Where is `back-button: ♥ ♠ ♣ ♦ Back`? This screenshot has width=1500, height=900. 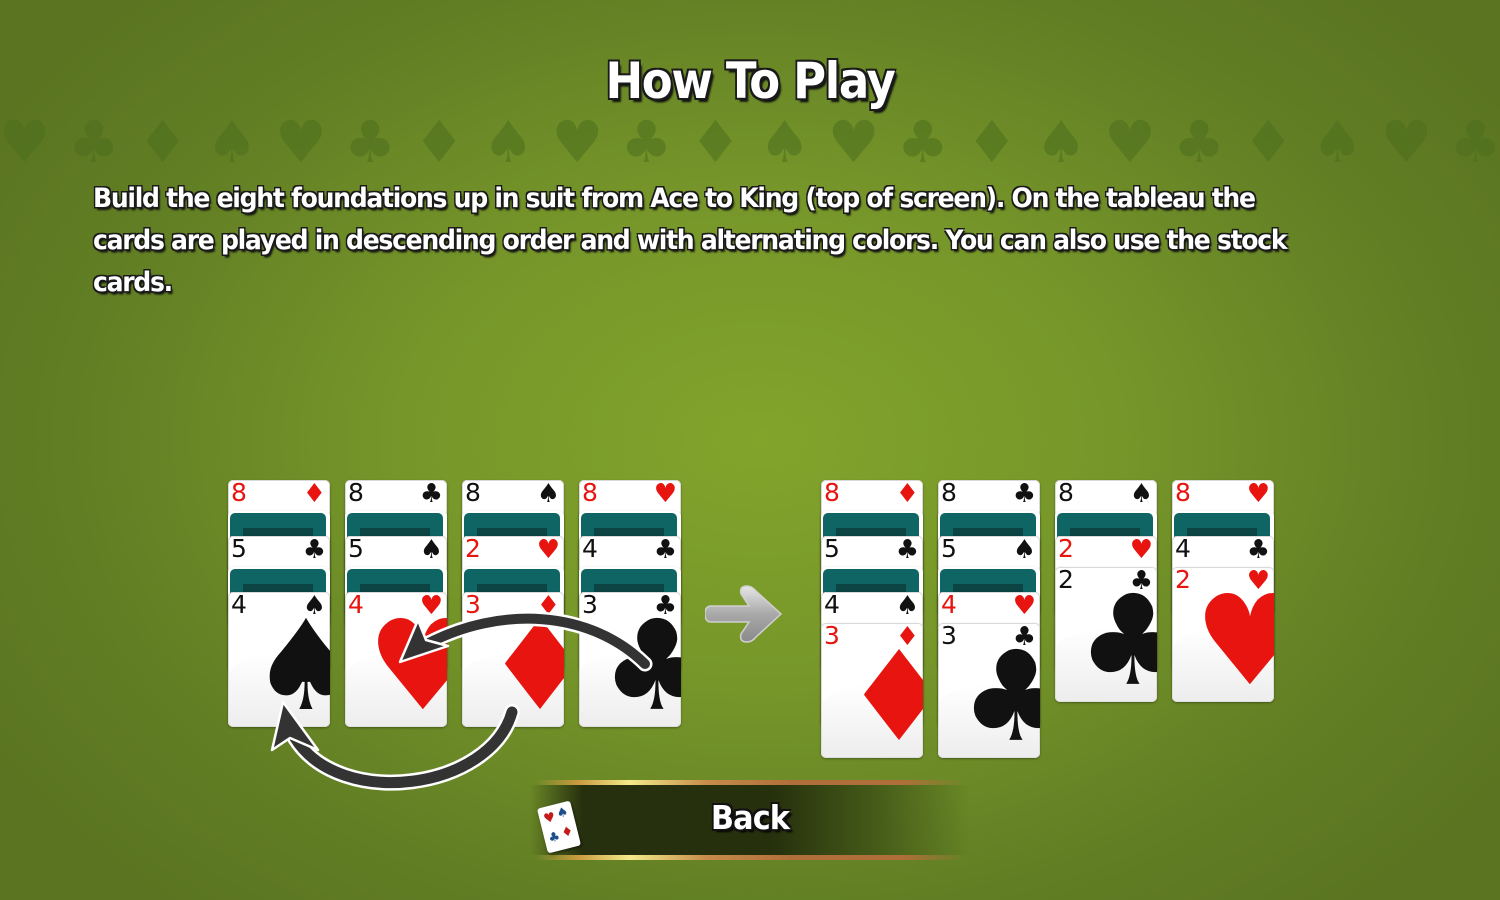 back-button: ♥ ♠ ♣ ♦ Back is located at coordinates (750, 820).